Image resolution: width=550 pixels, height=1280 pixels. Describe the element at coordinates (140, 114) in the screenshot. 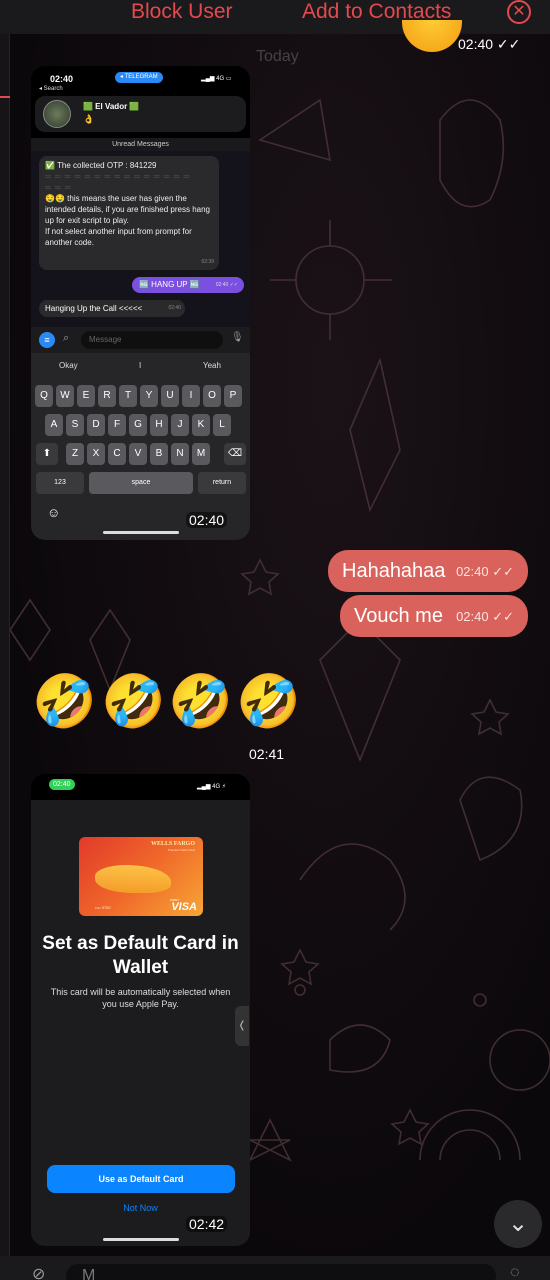

I see `chat-header: 🟩 El Vador 🟩 👌` at that location.